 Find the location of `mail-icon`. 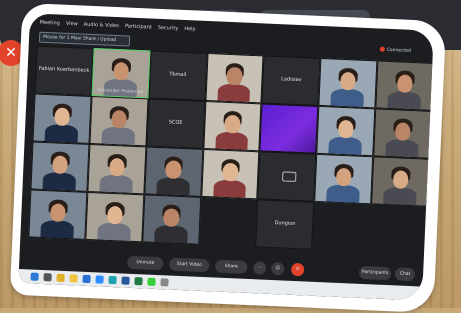

mail-icon is located at coordinates (86, 279).